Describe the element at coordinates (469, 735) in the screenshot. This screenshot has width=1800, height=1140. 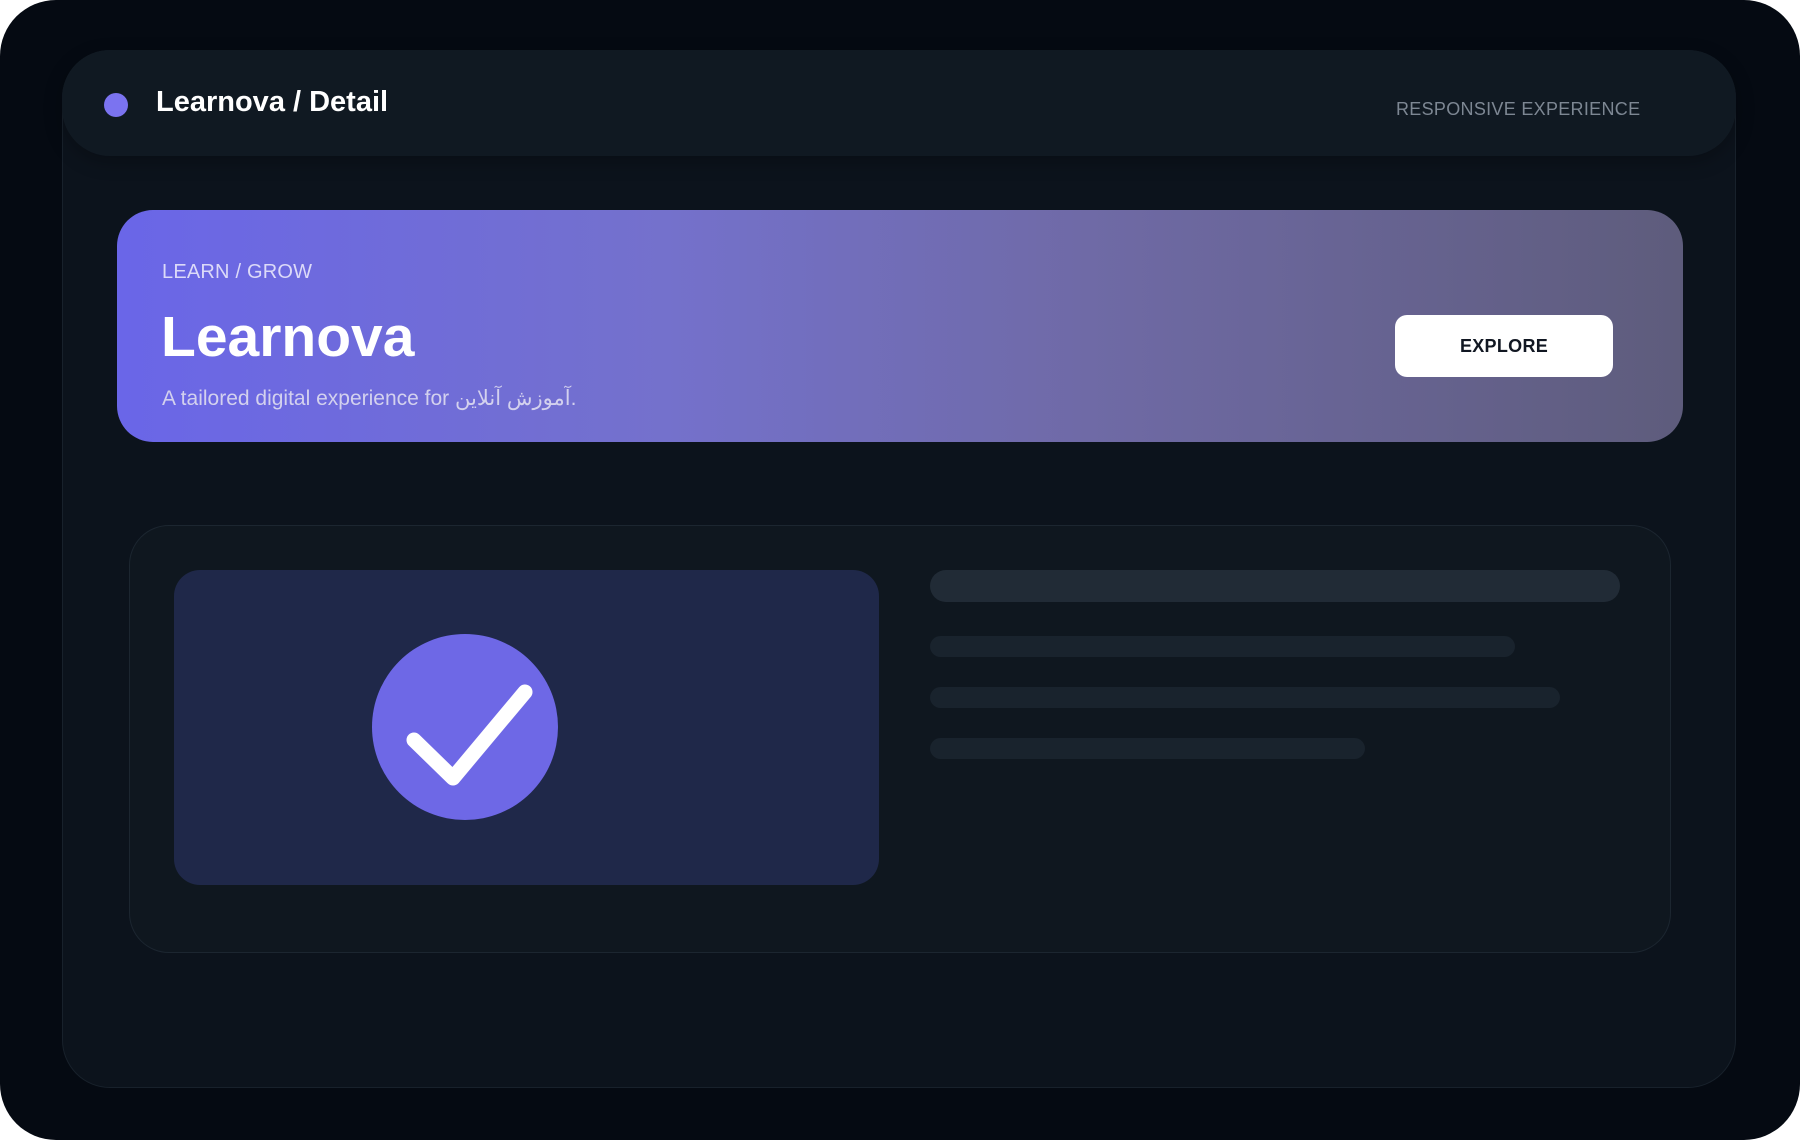
I see `check-icon` at that location.